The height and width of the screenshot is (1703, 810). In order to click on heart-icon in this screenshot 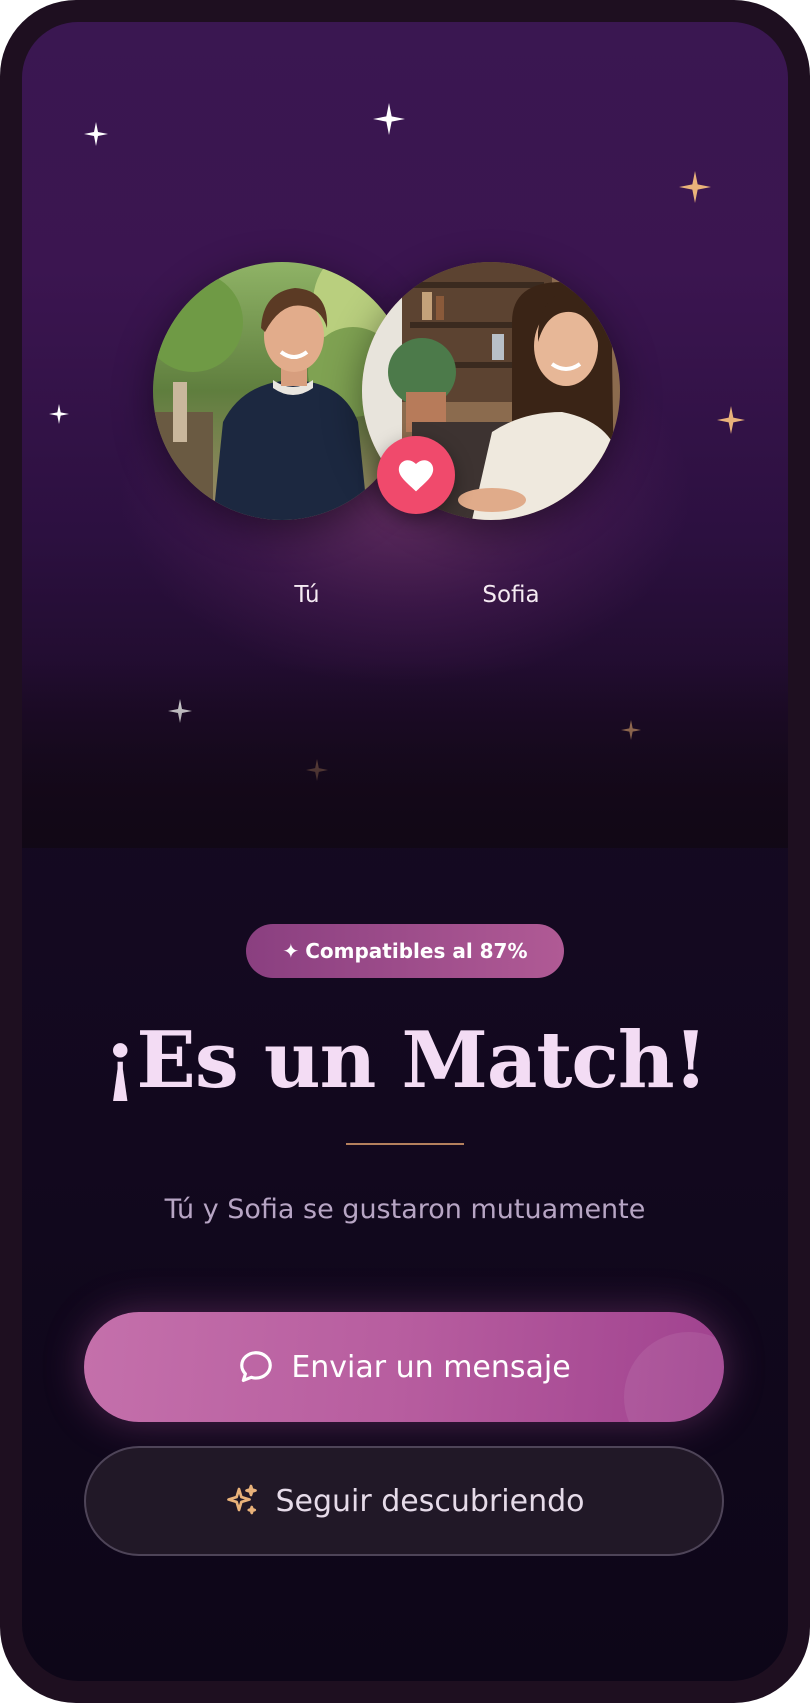, I will do `click(416, 475)`.